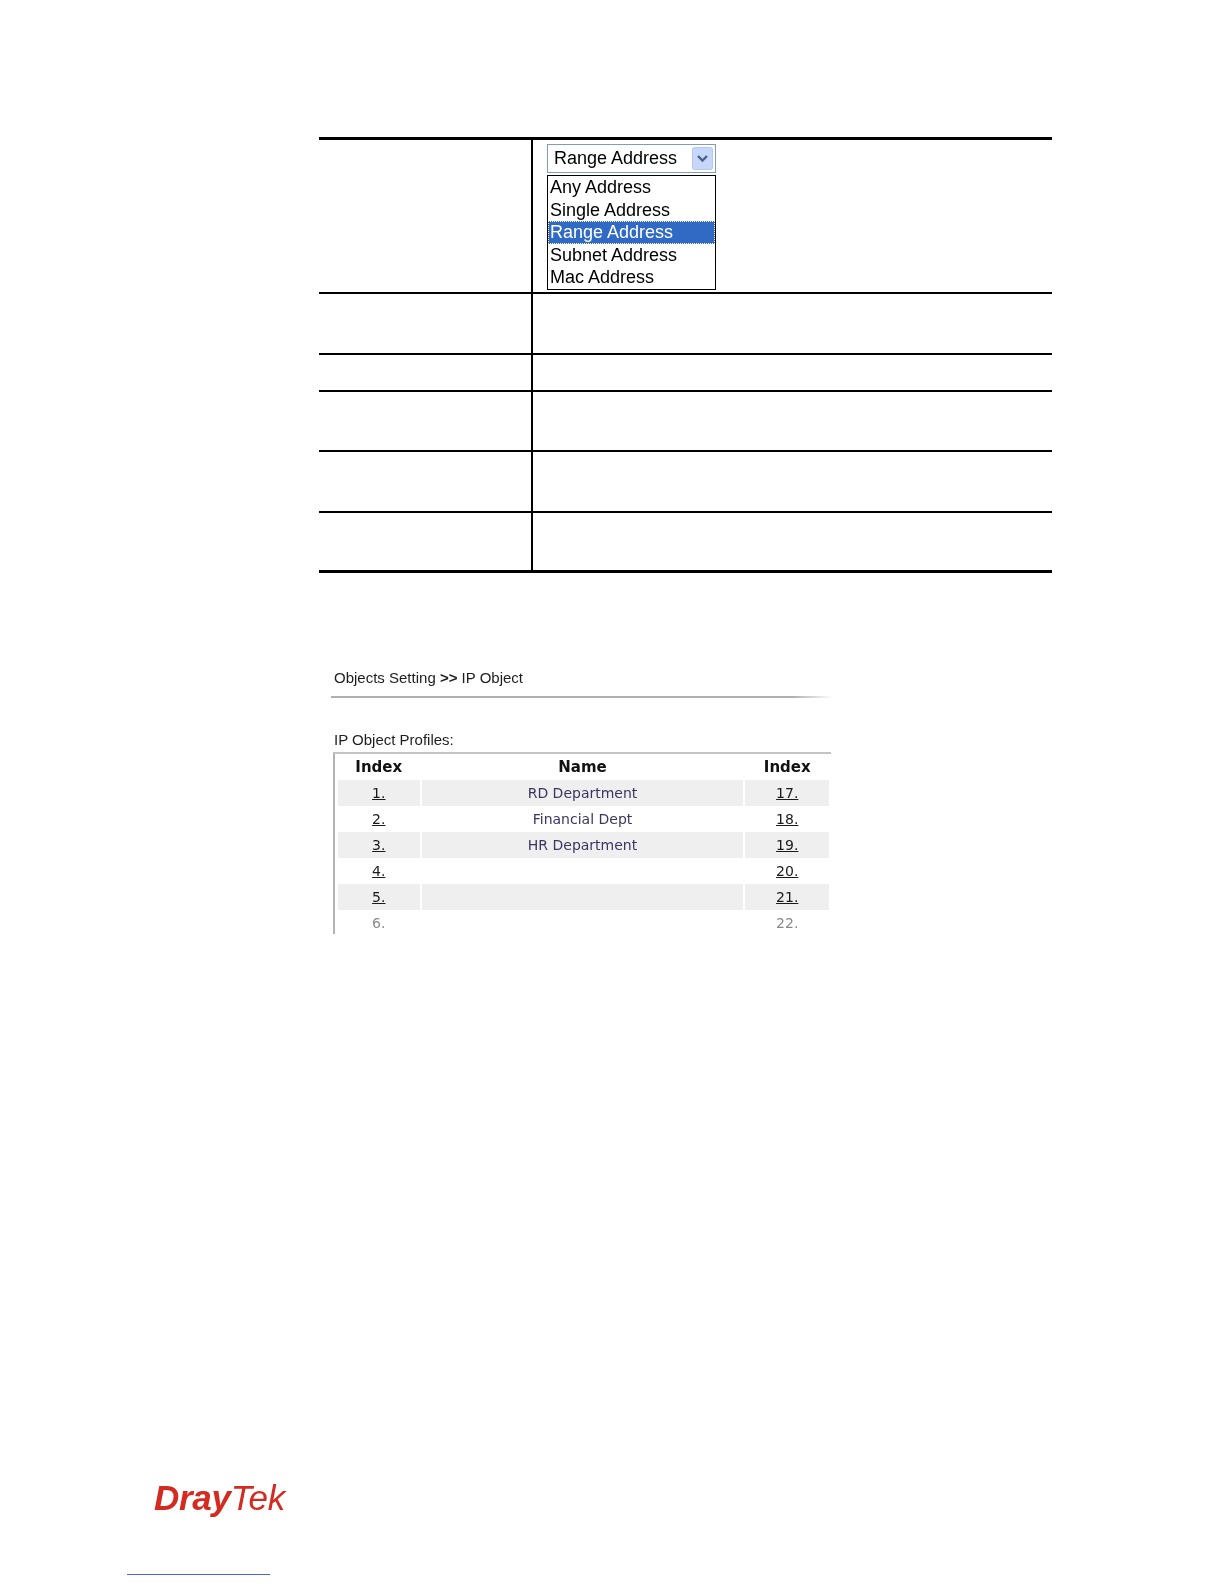 This screenshot has width=1224, height=1584. What do you see at coordinates (787, 818) in the screenshot?
I see `index-link: 18.` at bounding box center [787, 818].